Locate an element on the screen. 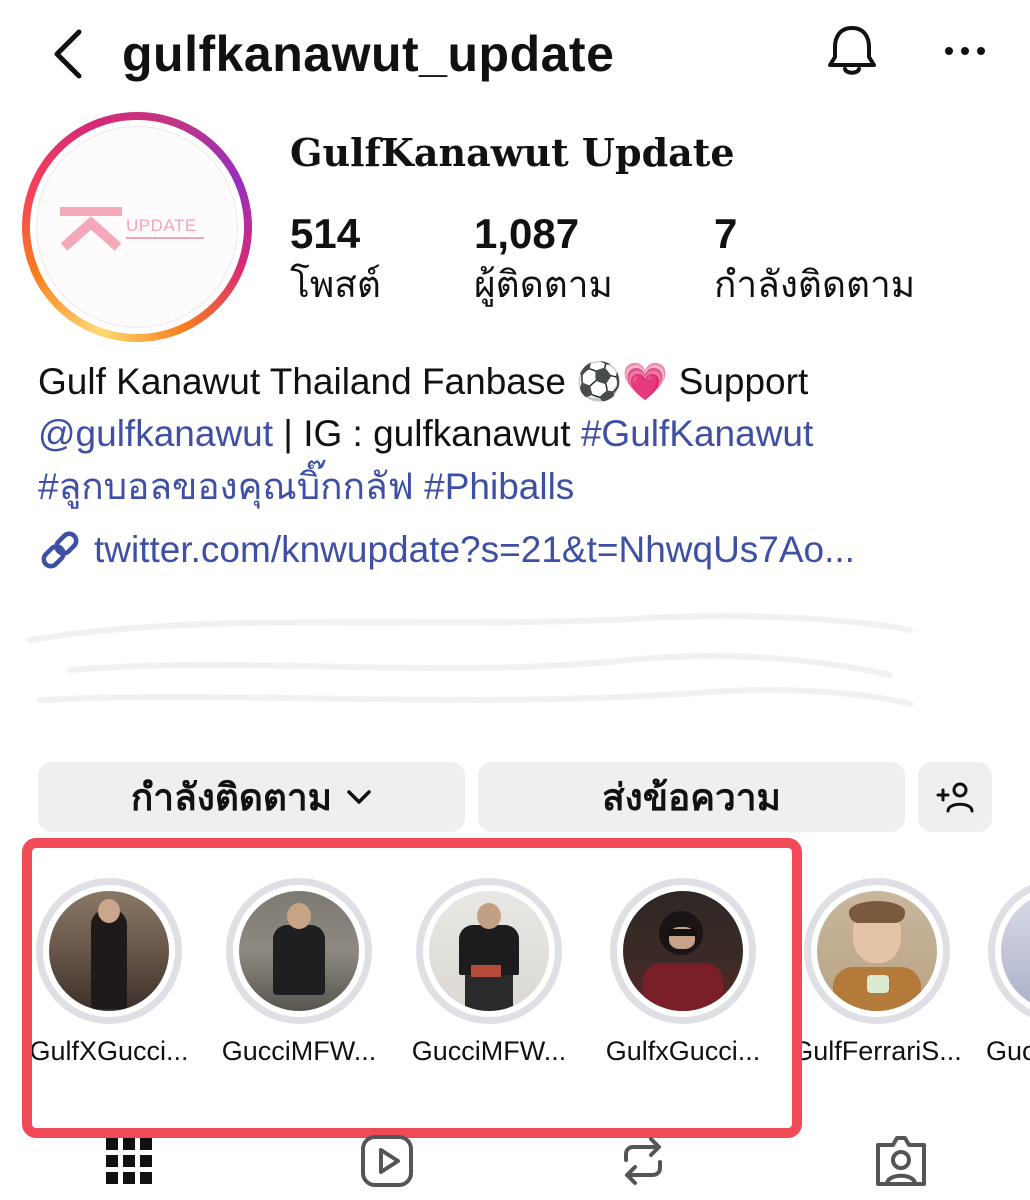 The image size is (1030, 1200). bio-mention-link: @gulfkanawut is located at coordinates (155, 433).